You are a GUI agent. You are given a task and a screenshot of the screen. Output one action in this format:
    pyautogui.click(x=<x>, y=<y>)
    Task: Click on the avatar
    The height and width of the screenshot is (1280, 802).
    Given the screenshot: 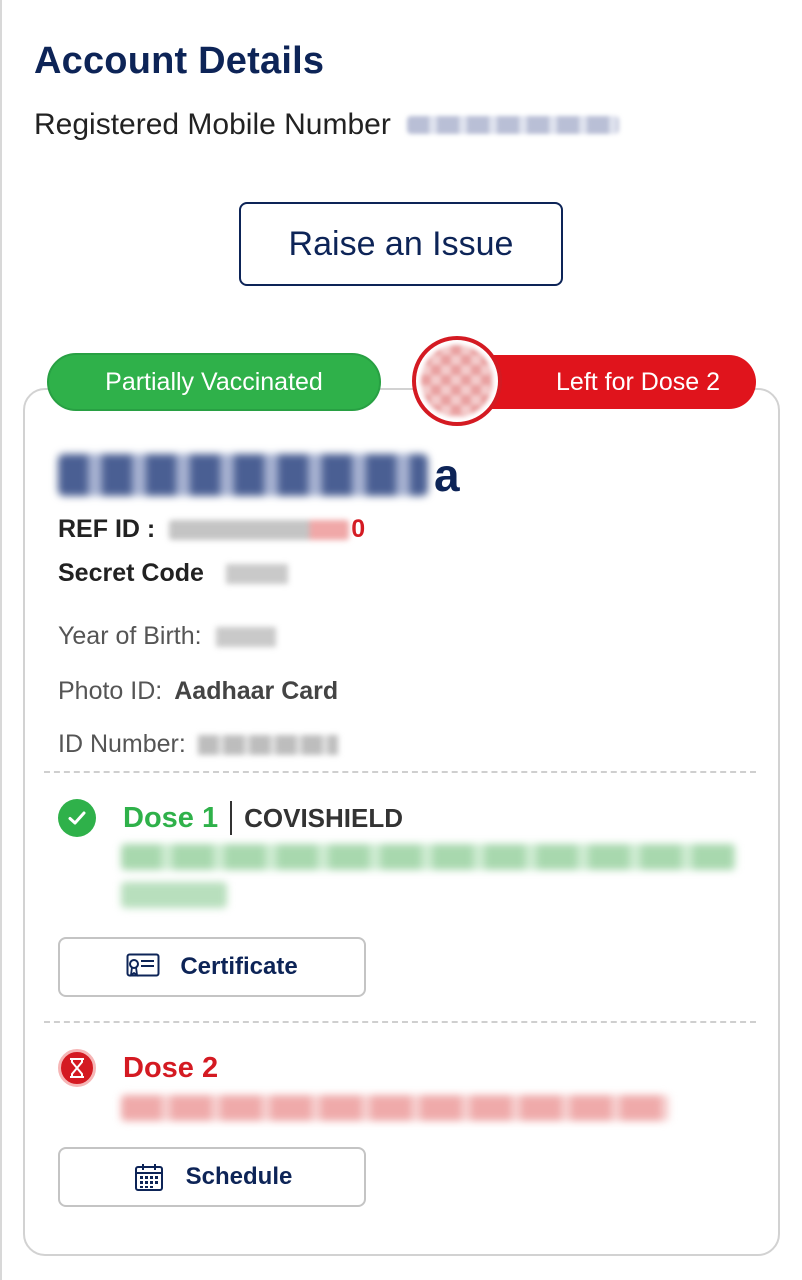 What is the action you would take?
    pyautogui.click(x=457, y=381)
    